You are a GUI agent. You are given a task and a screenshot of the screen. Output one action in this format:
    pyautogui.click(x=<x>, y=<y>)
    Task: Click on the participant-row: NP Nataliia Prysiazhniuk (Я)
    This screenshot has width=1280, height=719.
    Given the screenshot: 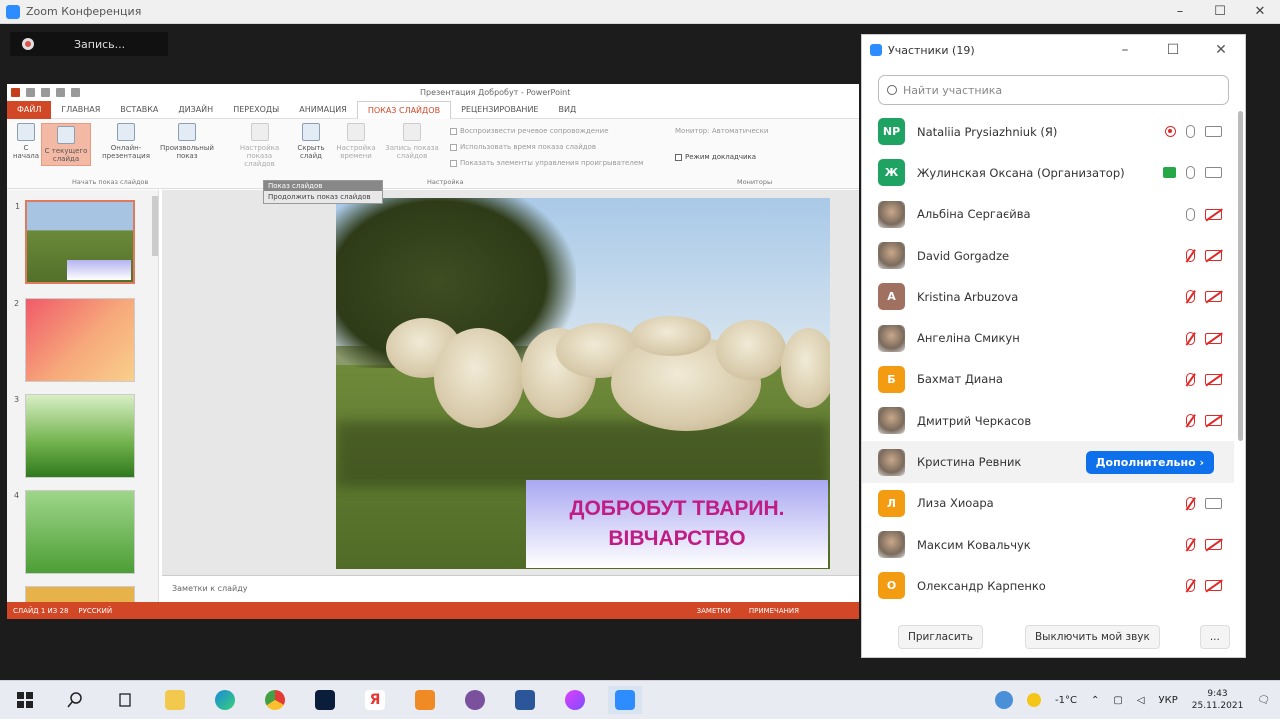 What is the action you would take?
    pyautogui.click(x=1048, y=131)
    